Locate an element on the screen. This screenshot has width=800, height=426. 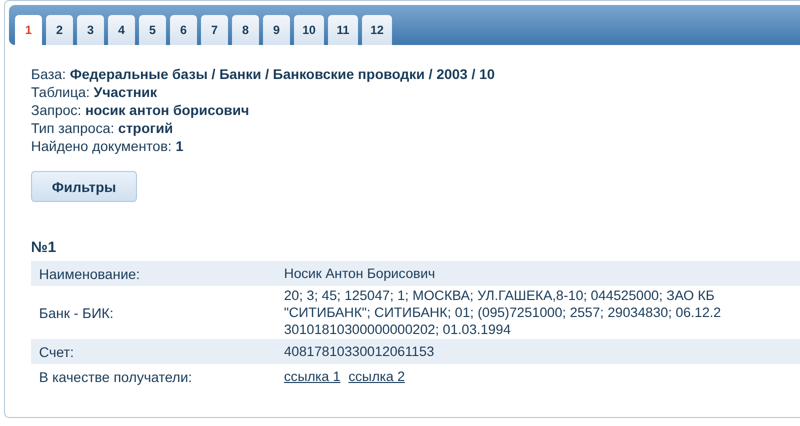
page-tab: 3 is located at coordinates (90, 30).